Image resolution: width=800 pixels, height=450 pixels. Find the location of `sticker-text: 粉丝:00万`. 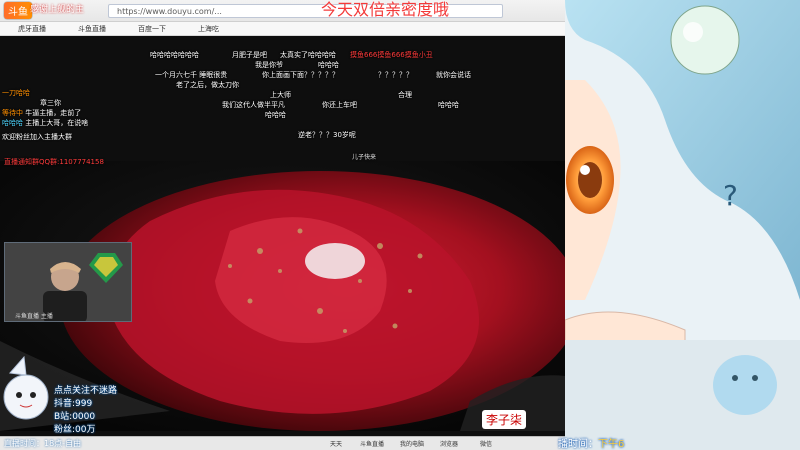

sticker-text: 粉丝:00万 is located at coordinates (75, 430).